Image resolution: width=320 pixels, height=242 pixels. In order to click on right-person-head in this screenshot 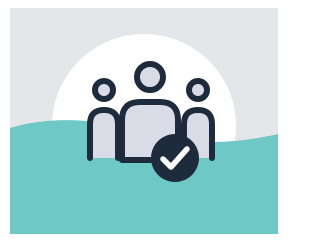, I will do `click(198, 90)`.